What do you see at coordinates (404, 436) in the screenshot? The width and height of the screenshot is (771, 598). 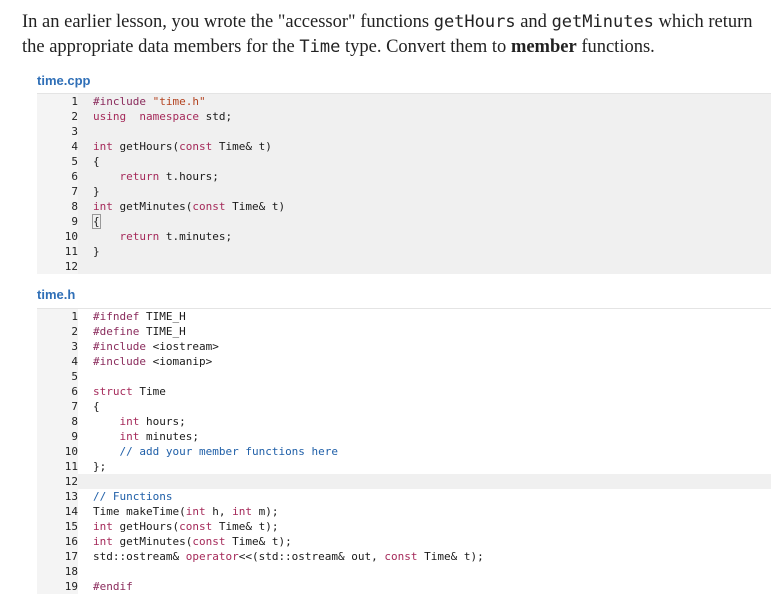 I see `code-line: 9 int minutes;` at bounding box center [404, 436].